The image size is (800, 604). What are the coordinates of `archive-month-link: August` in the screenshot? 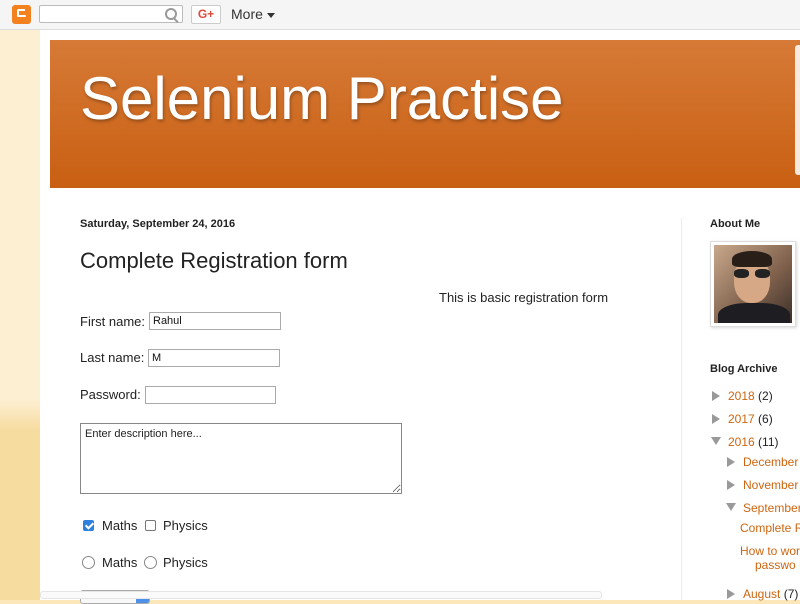 It's located at (761, 594).